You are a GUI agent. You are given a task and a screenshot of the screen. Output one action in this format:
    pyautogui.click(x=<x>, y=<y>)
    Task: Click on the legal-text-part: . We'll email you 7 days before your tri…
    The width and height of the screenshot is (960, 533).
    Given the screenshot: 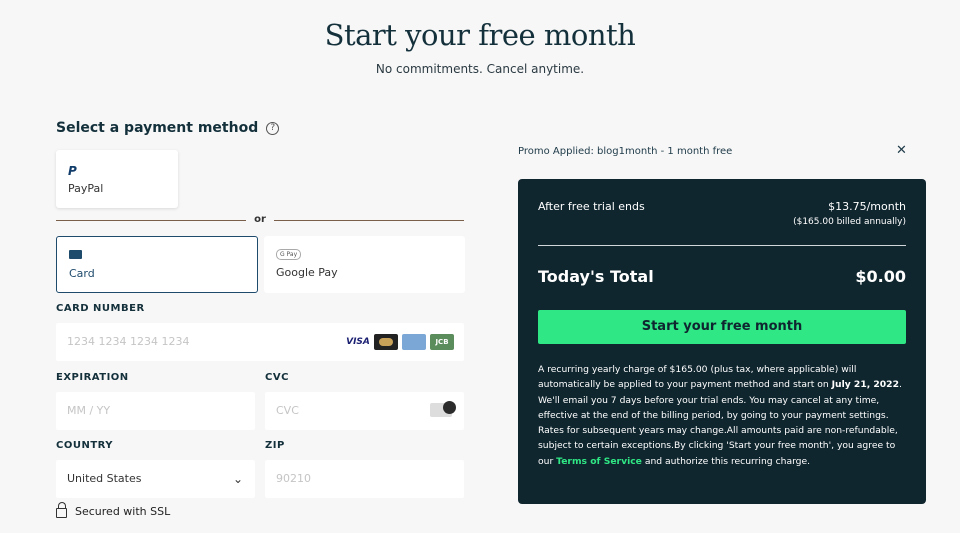 What is the action you would take?
    pyautogui.click(x=720, y=423)
    